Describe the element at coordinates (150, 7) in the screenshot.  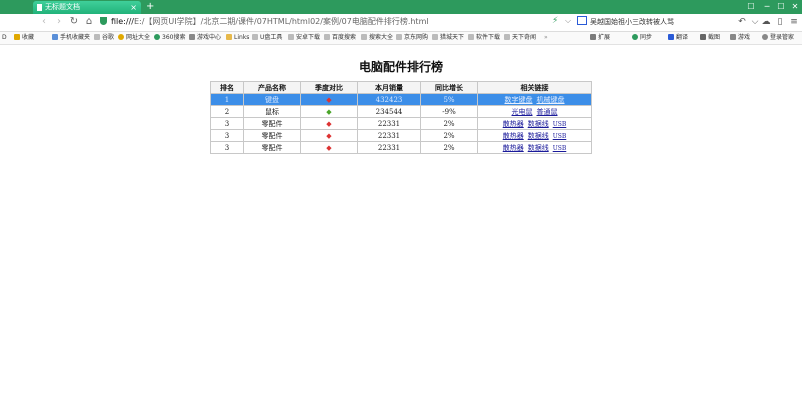
I see `new-tab-button: +` at that location.